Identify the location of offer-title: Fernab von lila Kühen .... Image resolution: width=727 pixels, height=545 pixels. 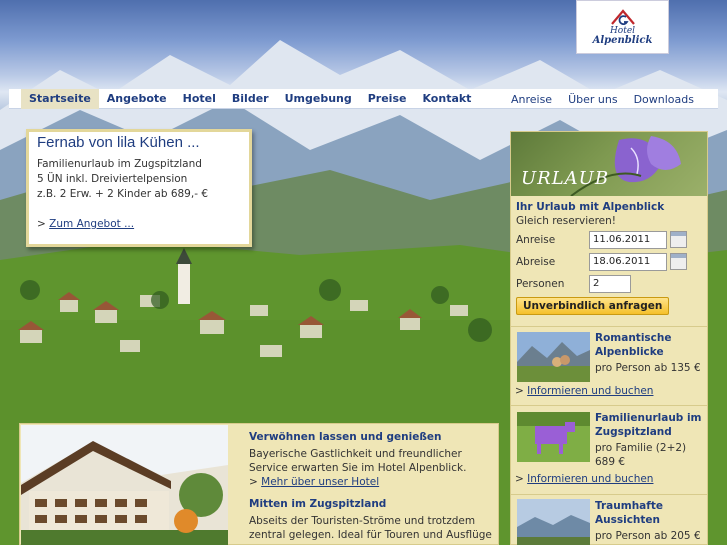
(118, 142).